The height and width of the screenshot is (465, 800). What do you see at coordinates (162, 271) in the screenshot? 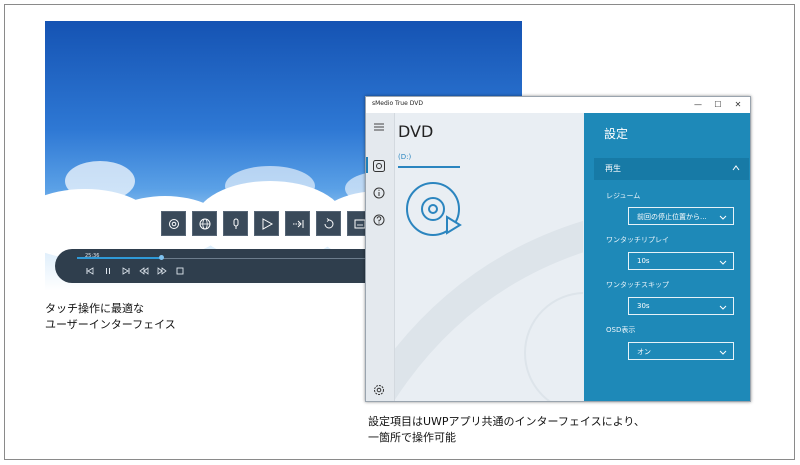
I see `forward-icon` at bounding box center [162, 271].